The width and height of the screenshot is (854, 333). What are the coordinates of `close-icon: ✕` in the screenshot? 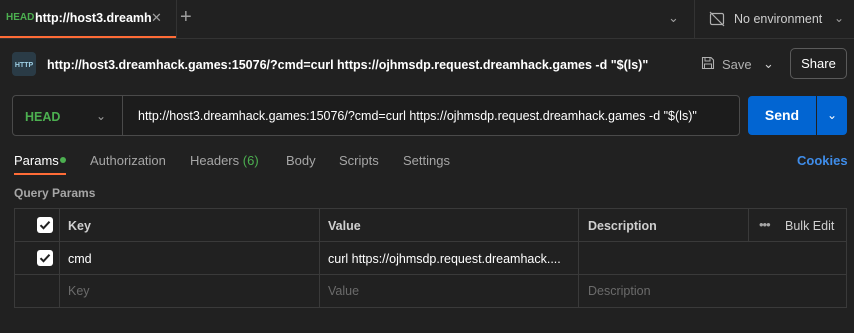 It's located at (156, 18).